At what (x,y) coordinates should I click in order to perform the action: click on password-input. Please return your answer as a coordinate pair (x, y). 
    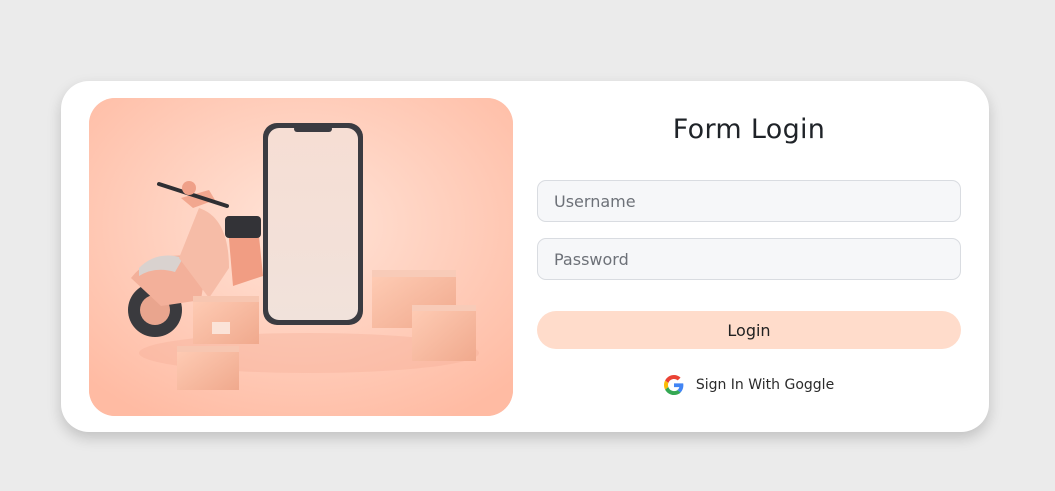
    Looking at the image, I should click on (749, 259).